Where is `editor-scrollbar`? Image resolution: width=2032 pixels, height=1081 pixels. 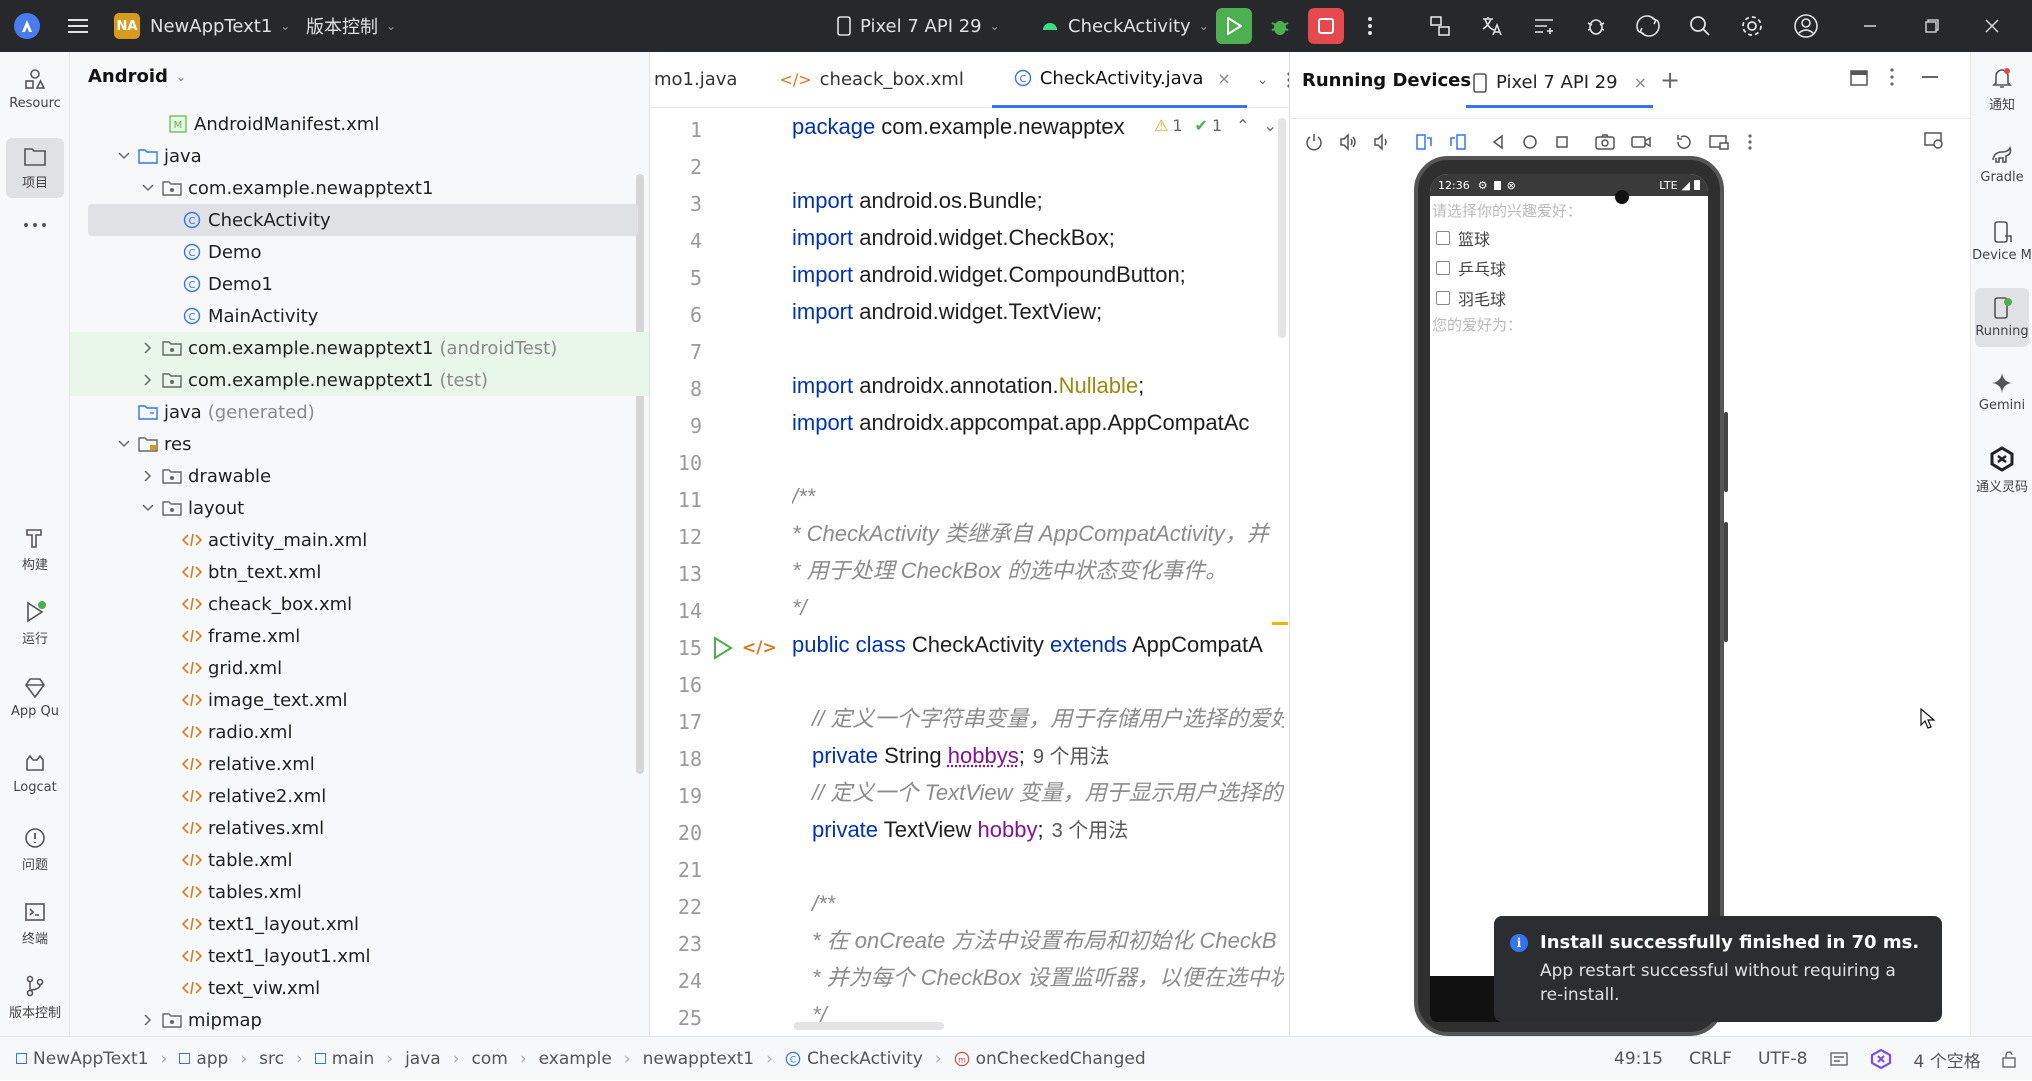
editor-scrollbar is located at coordinates (1282, 228).